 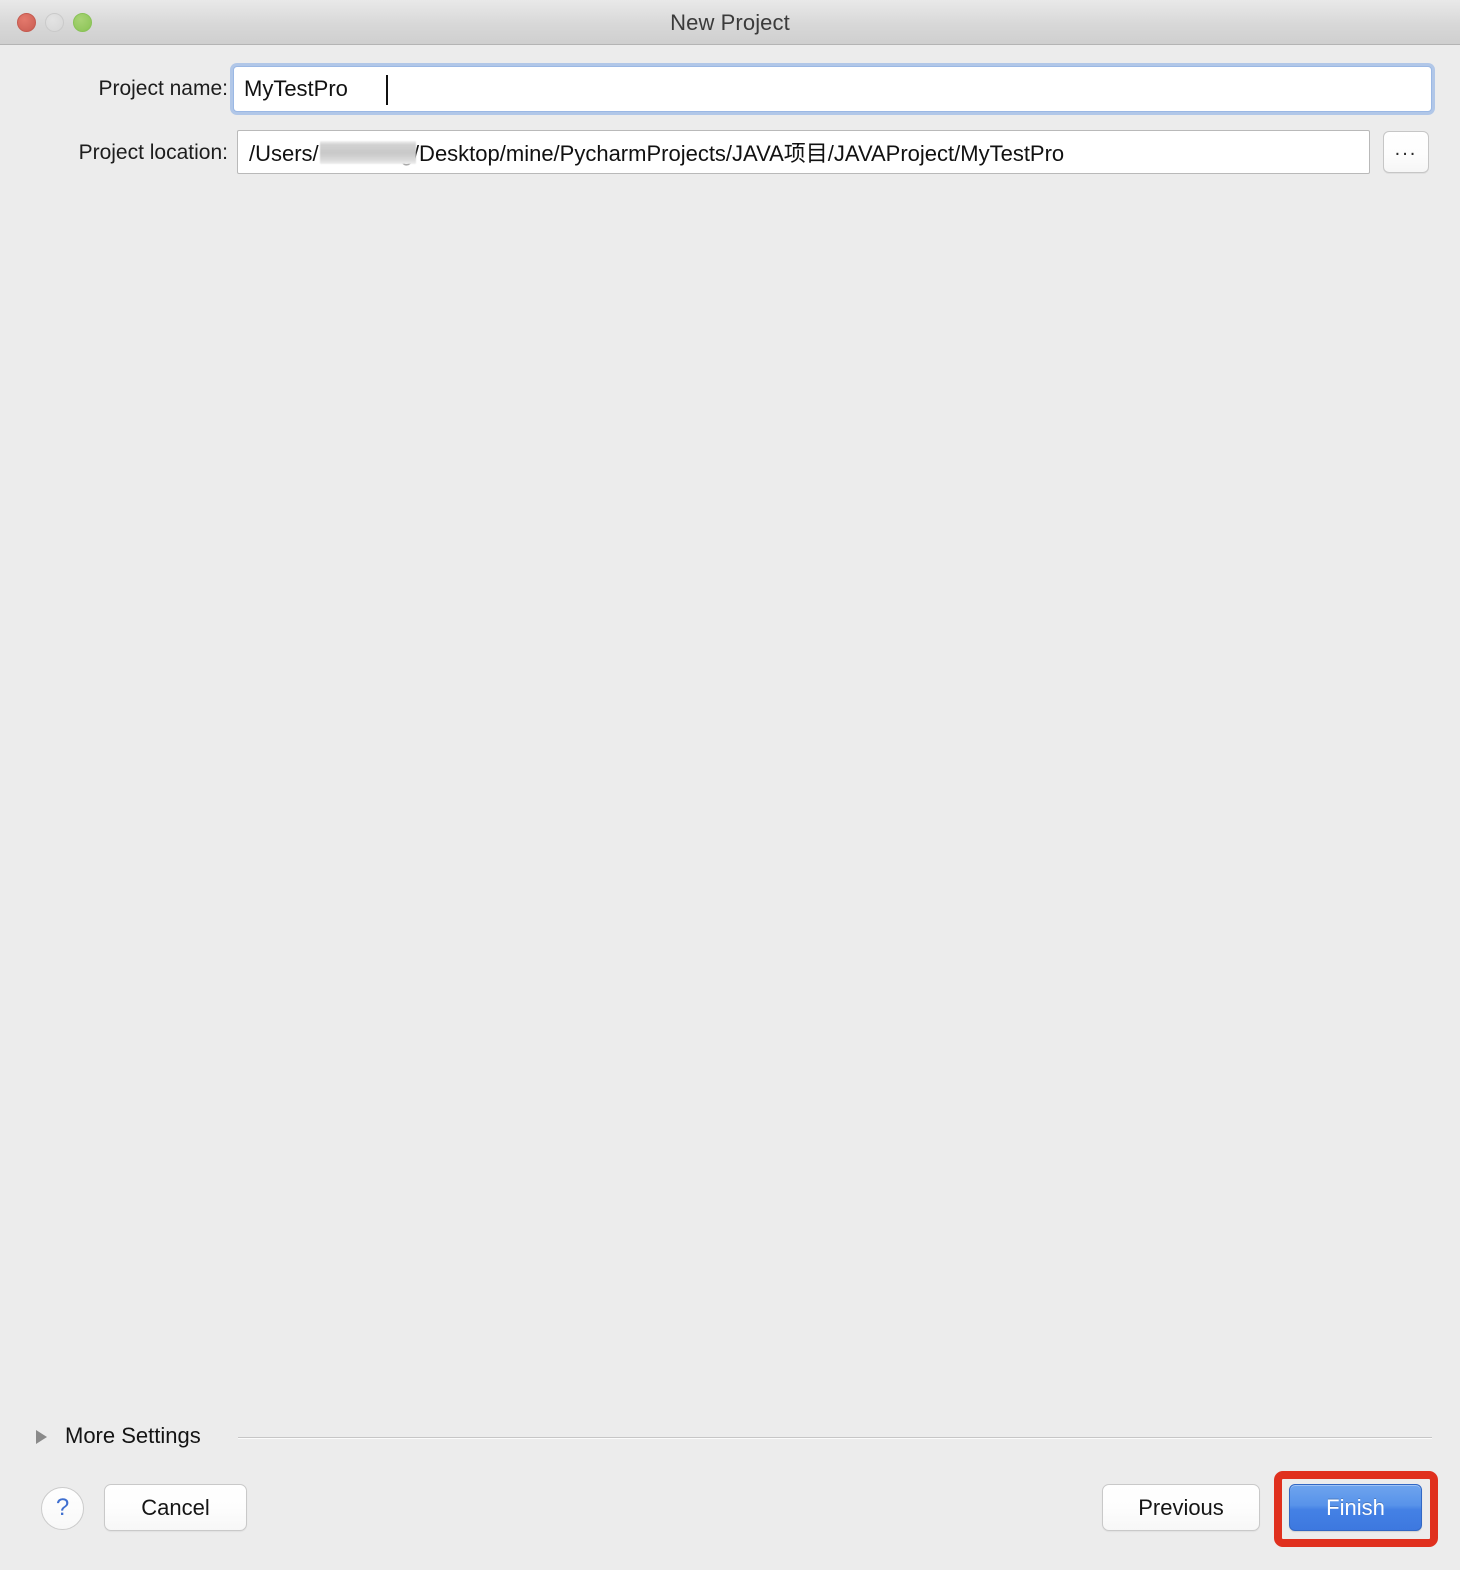 What do you see at coordinates (62, 1508) in the screenshot?
I see `help-button: ?` at bounding box center [62, 1508].